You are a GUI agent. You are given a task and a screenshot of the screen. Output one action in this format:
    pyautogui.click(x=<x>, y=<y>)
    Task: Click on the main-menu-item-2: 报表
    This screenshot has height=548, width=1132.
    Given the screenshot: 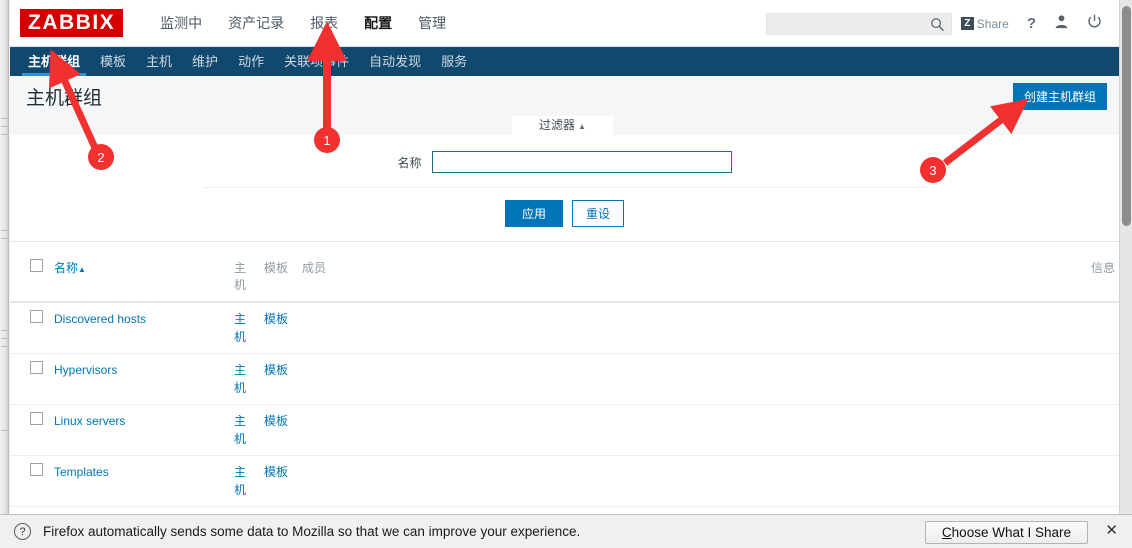 What is the action you would take?
    pyautogui.click(x=324, y=23)
    